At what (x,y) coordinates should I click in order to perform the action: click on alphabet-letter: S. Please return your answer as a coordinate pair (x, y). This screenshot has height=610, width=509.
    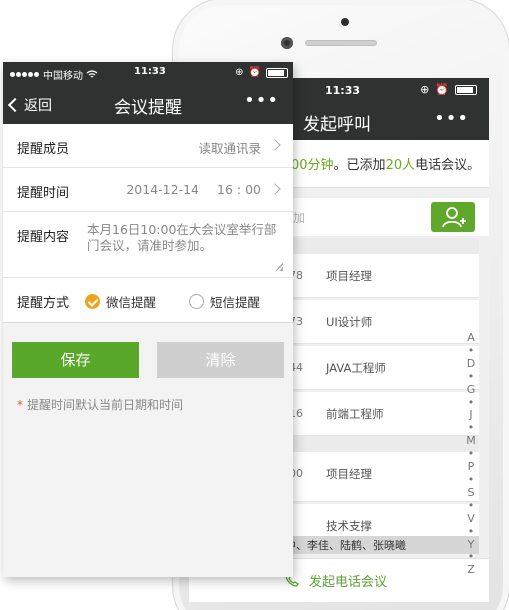
    Looking at the image, I should click on (471, 493).